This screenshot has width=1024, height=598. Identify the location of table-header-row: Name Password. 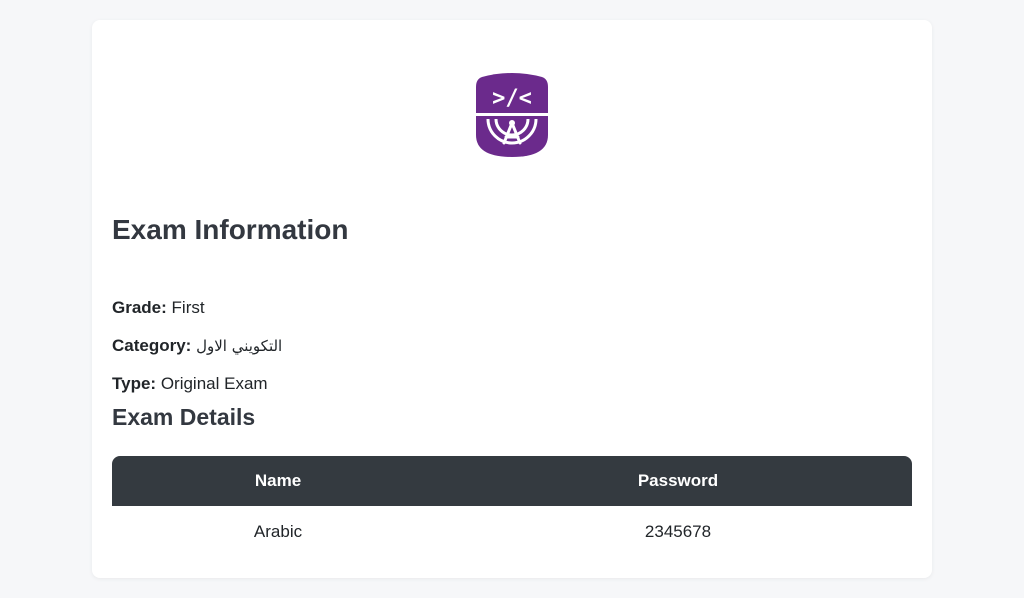
(512, 481).